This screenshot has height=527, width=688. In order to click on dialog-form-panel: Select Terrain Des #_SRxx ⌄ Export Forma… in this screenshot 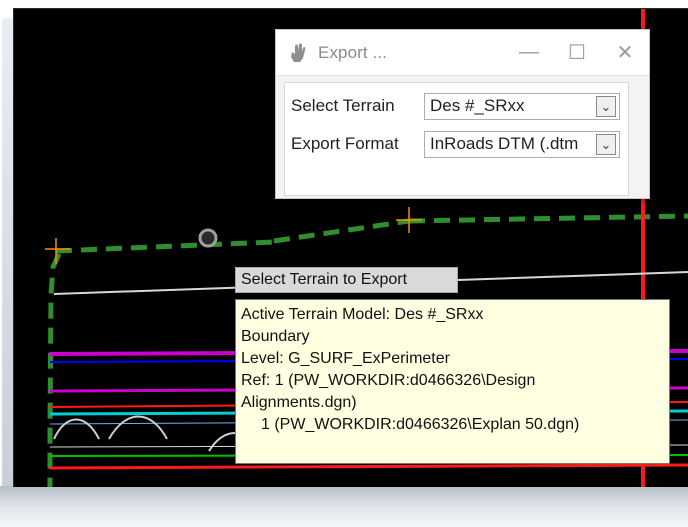, I will do `click(456, 139)`.